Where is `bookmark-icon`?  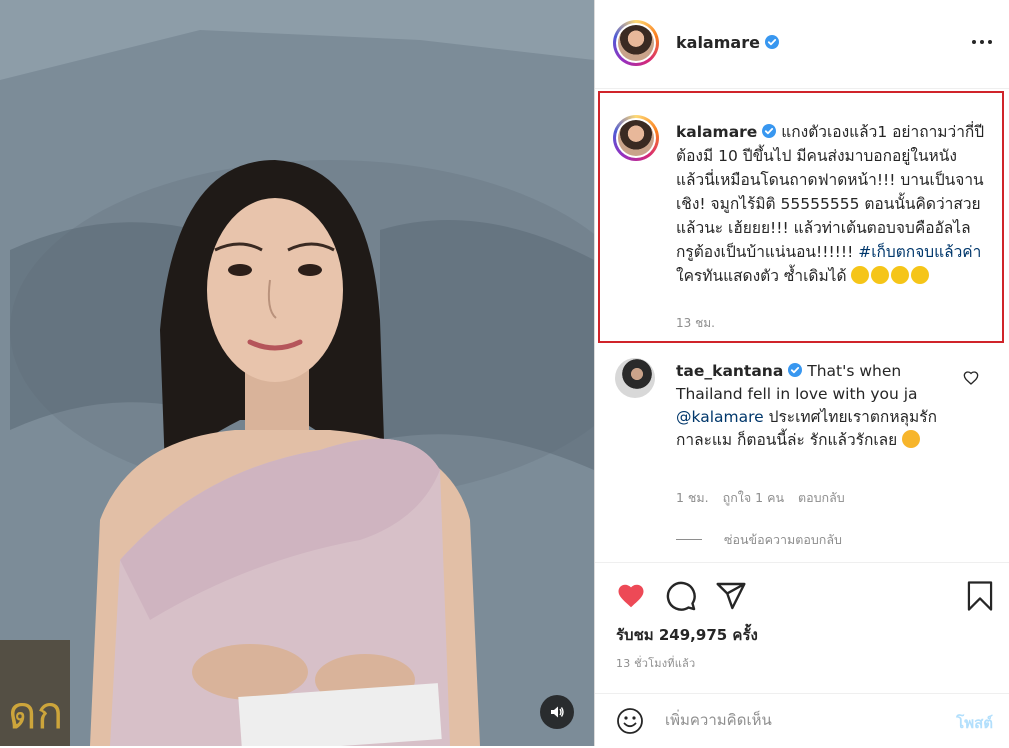
bookmark-icon is located at coordinates (980, 596).